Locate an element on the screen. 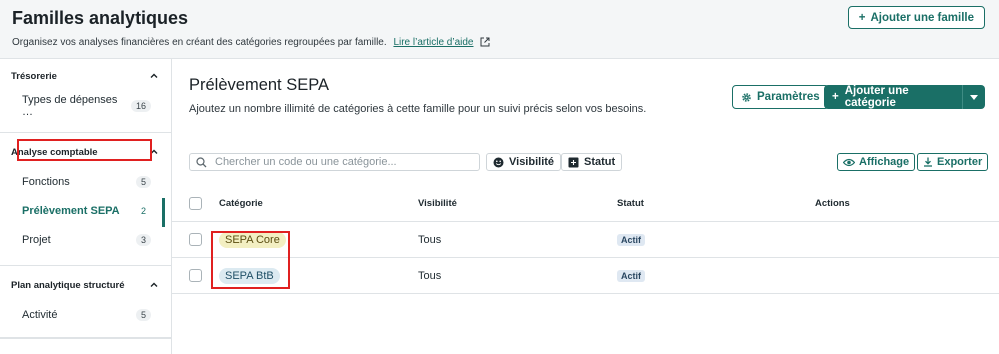  status-filter-button: Statut is located at coordinates (592, 162).